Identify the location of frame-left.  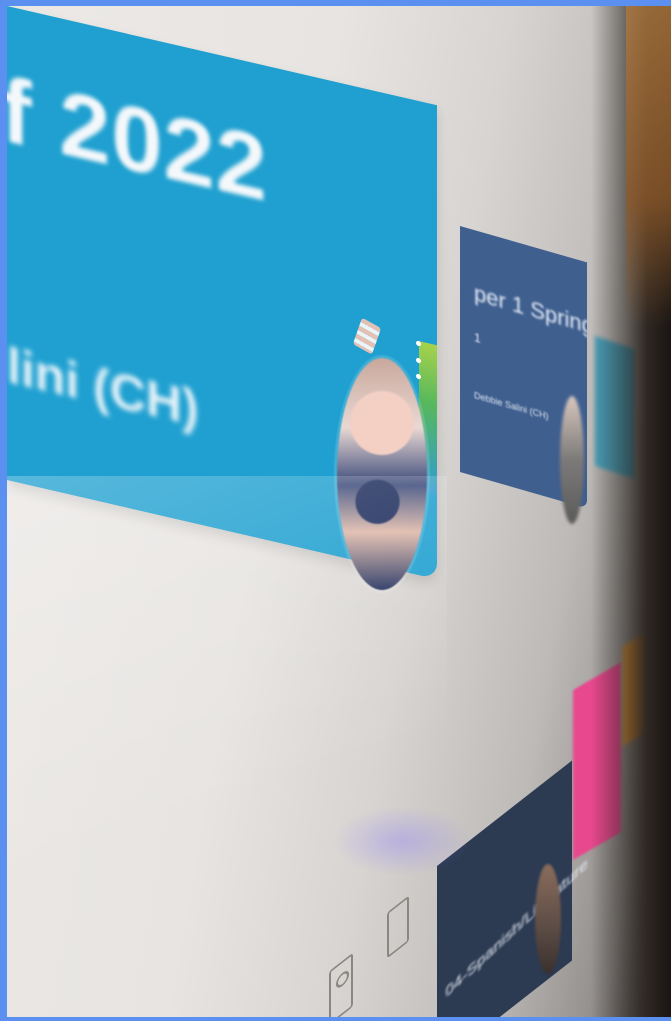
(3, 510).